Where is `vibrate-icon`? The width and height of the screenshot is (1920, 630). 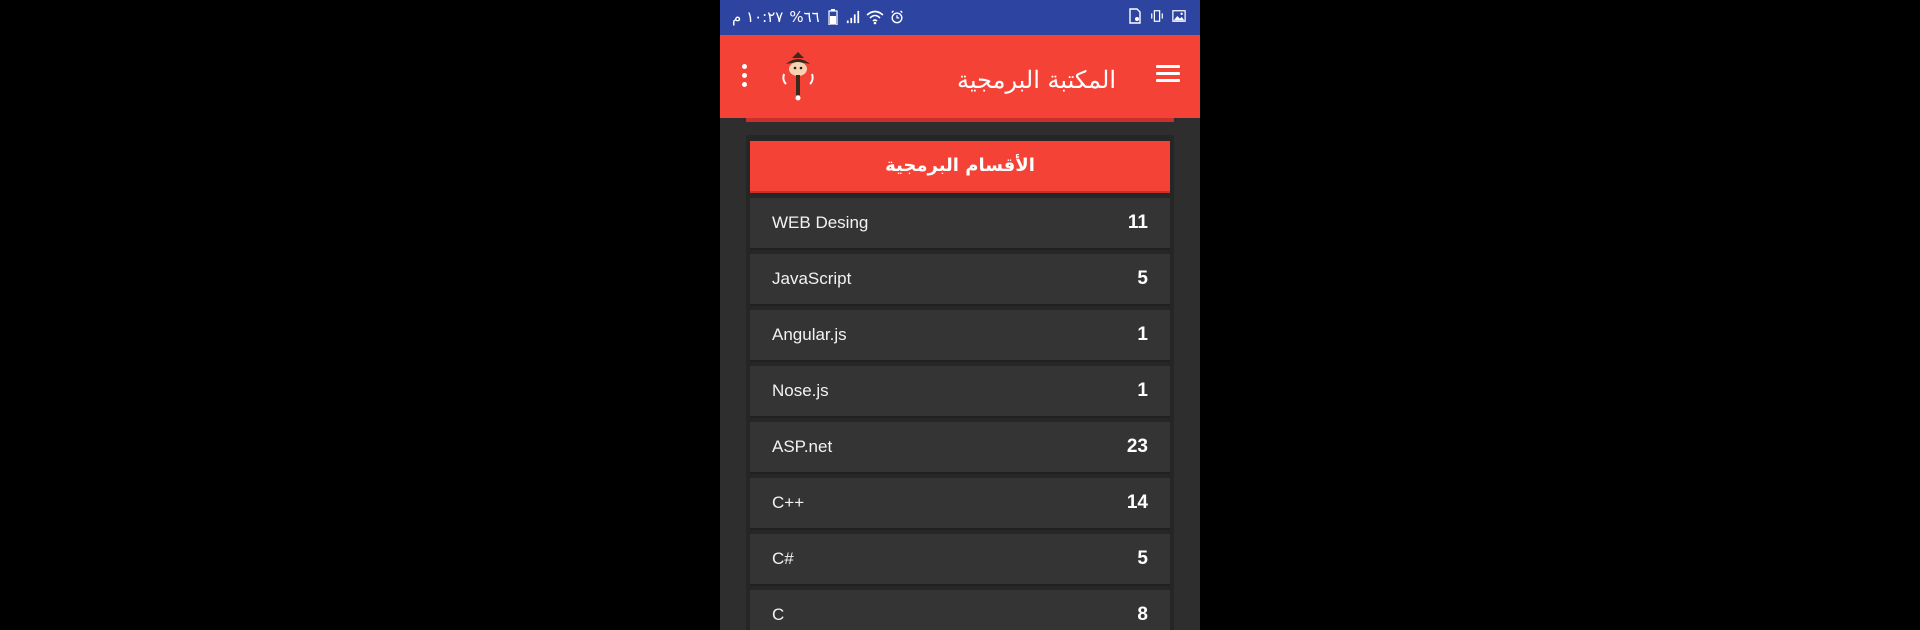
vibrate-icon is located at coordinates (1157, 16).